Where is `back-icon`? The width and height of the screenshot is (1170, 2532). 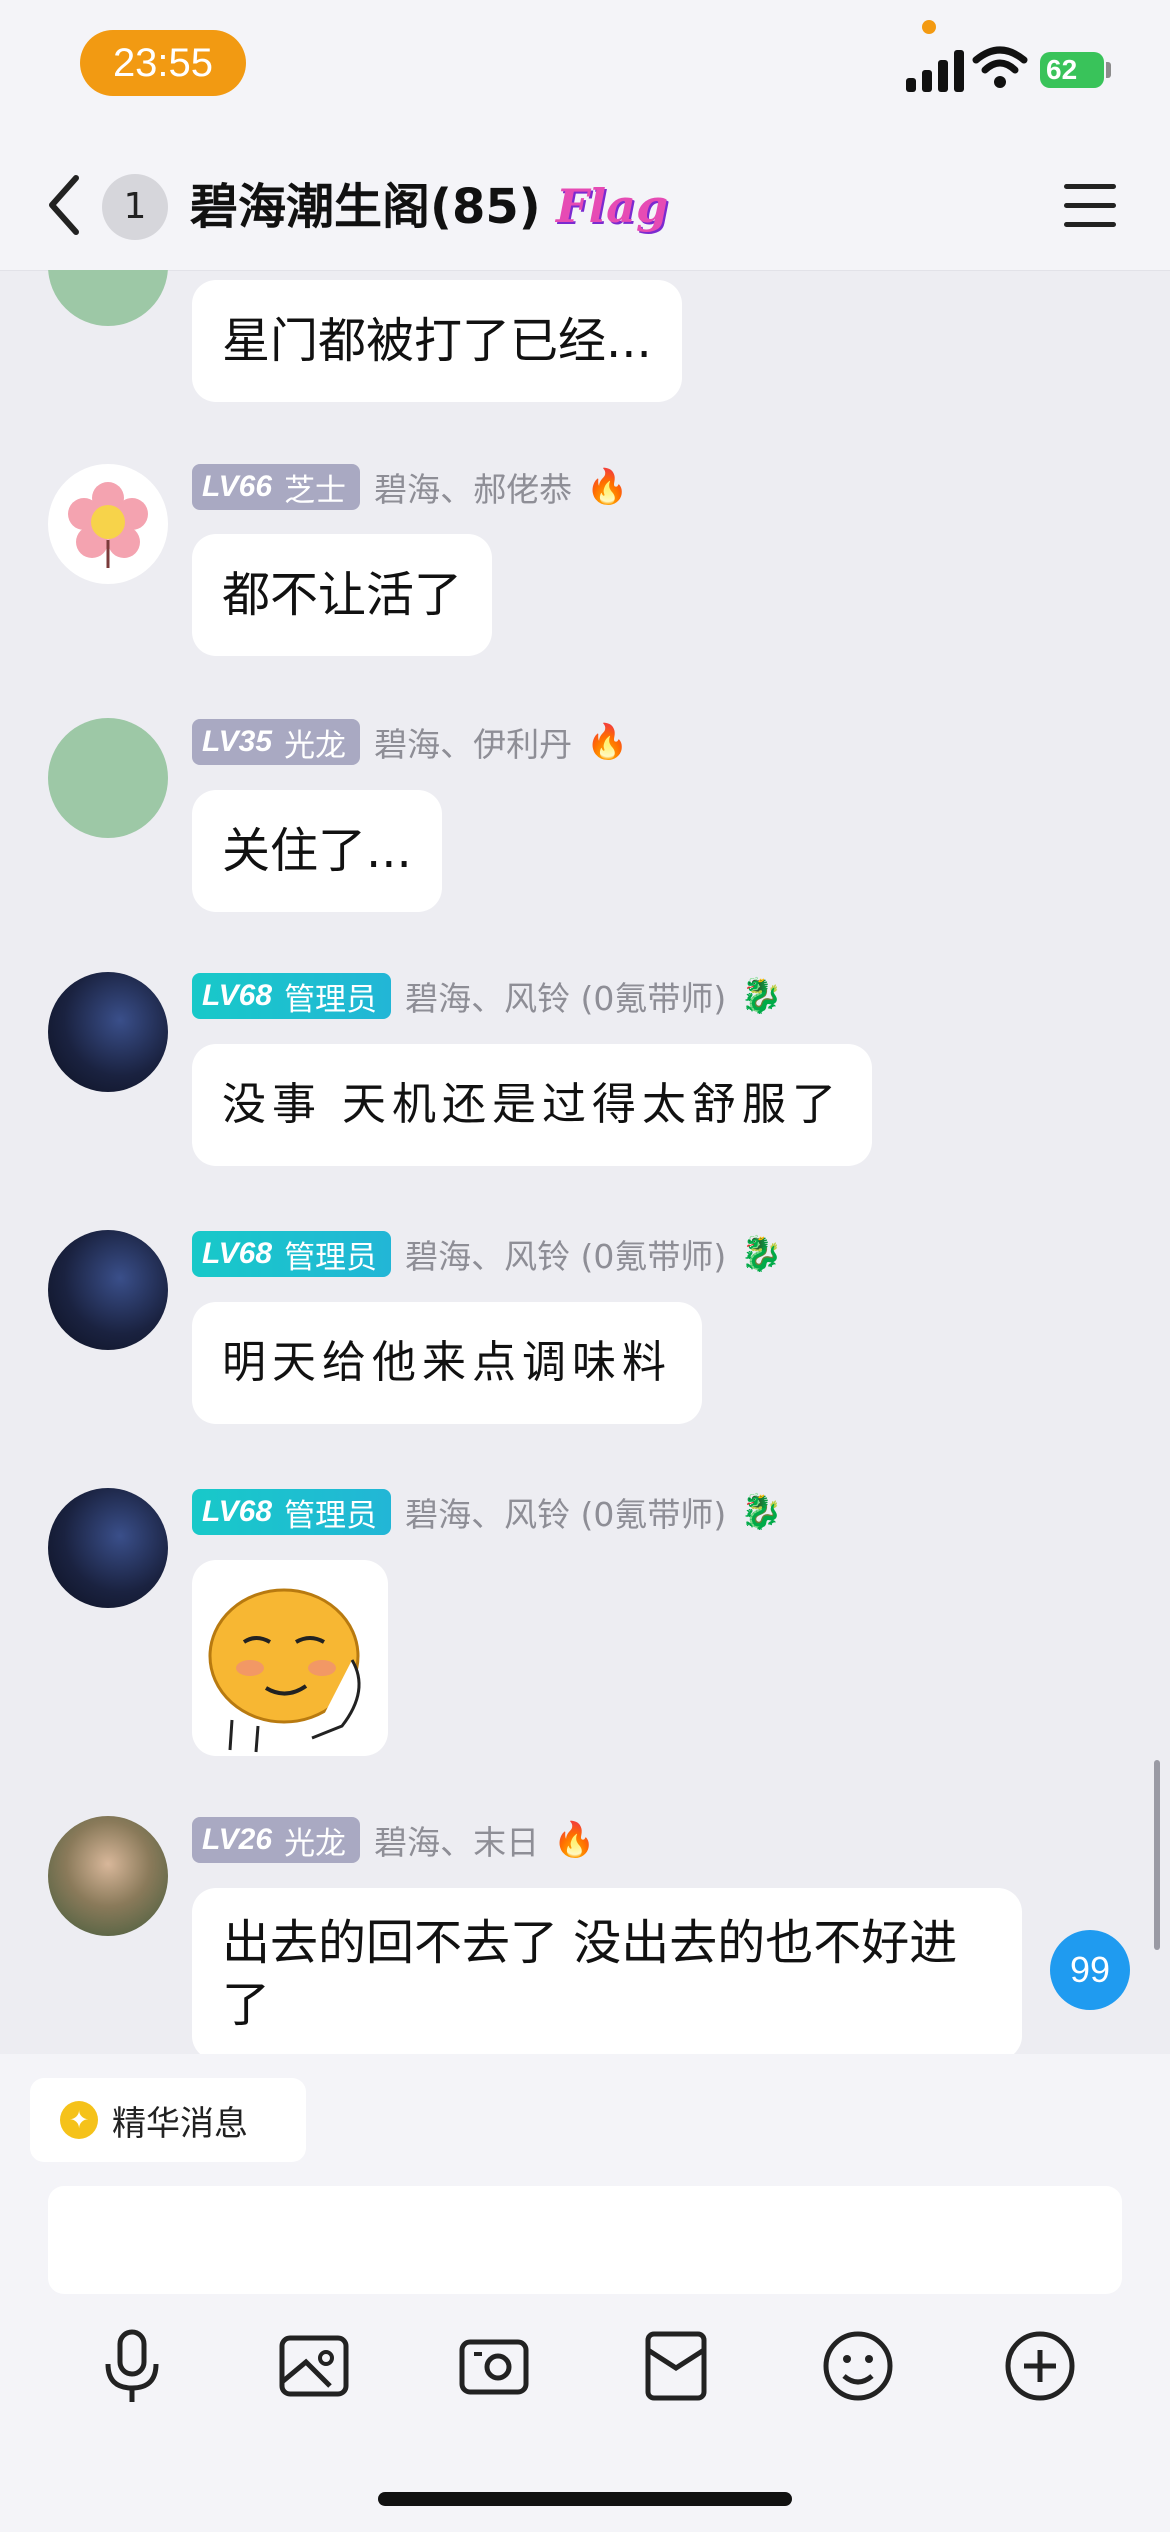 back-icon is located at coordinates (65, 205).